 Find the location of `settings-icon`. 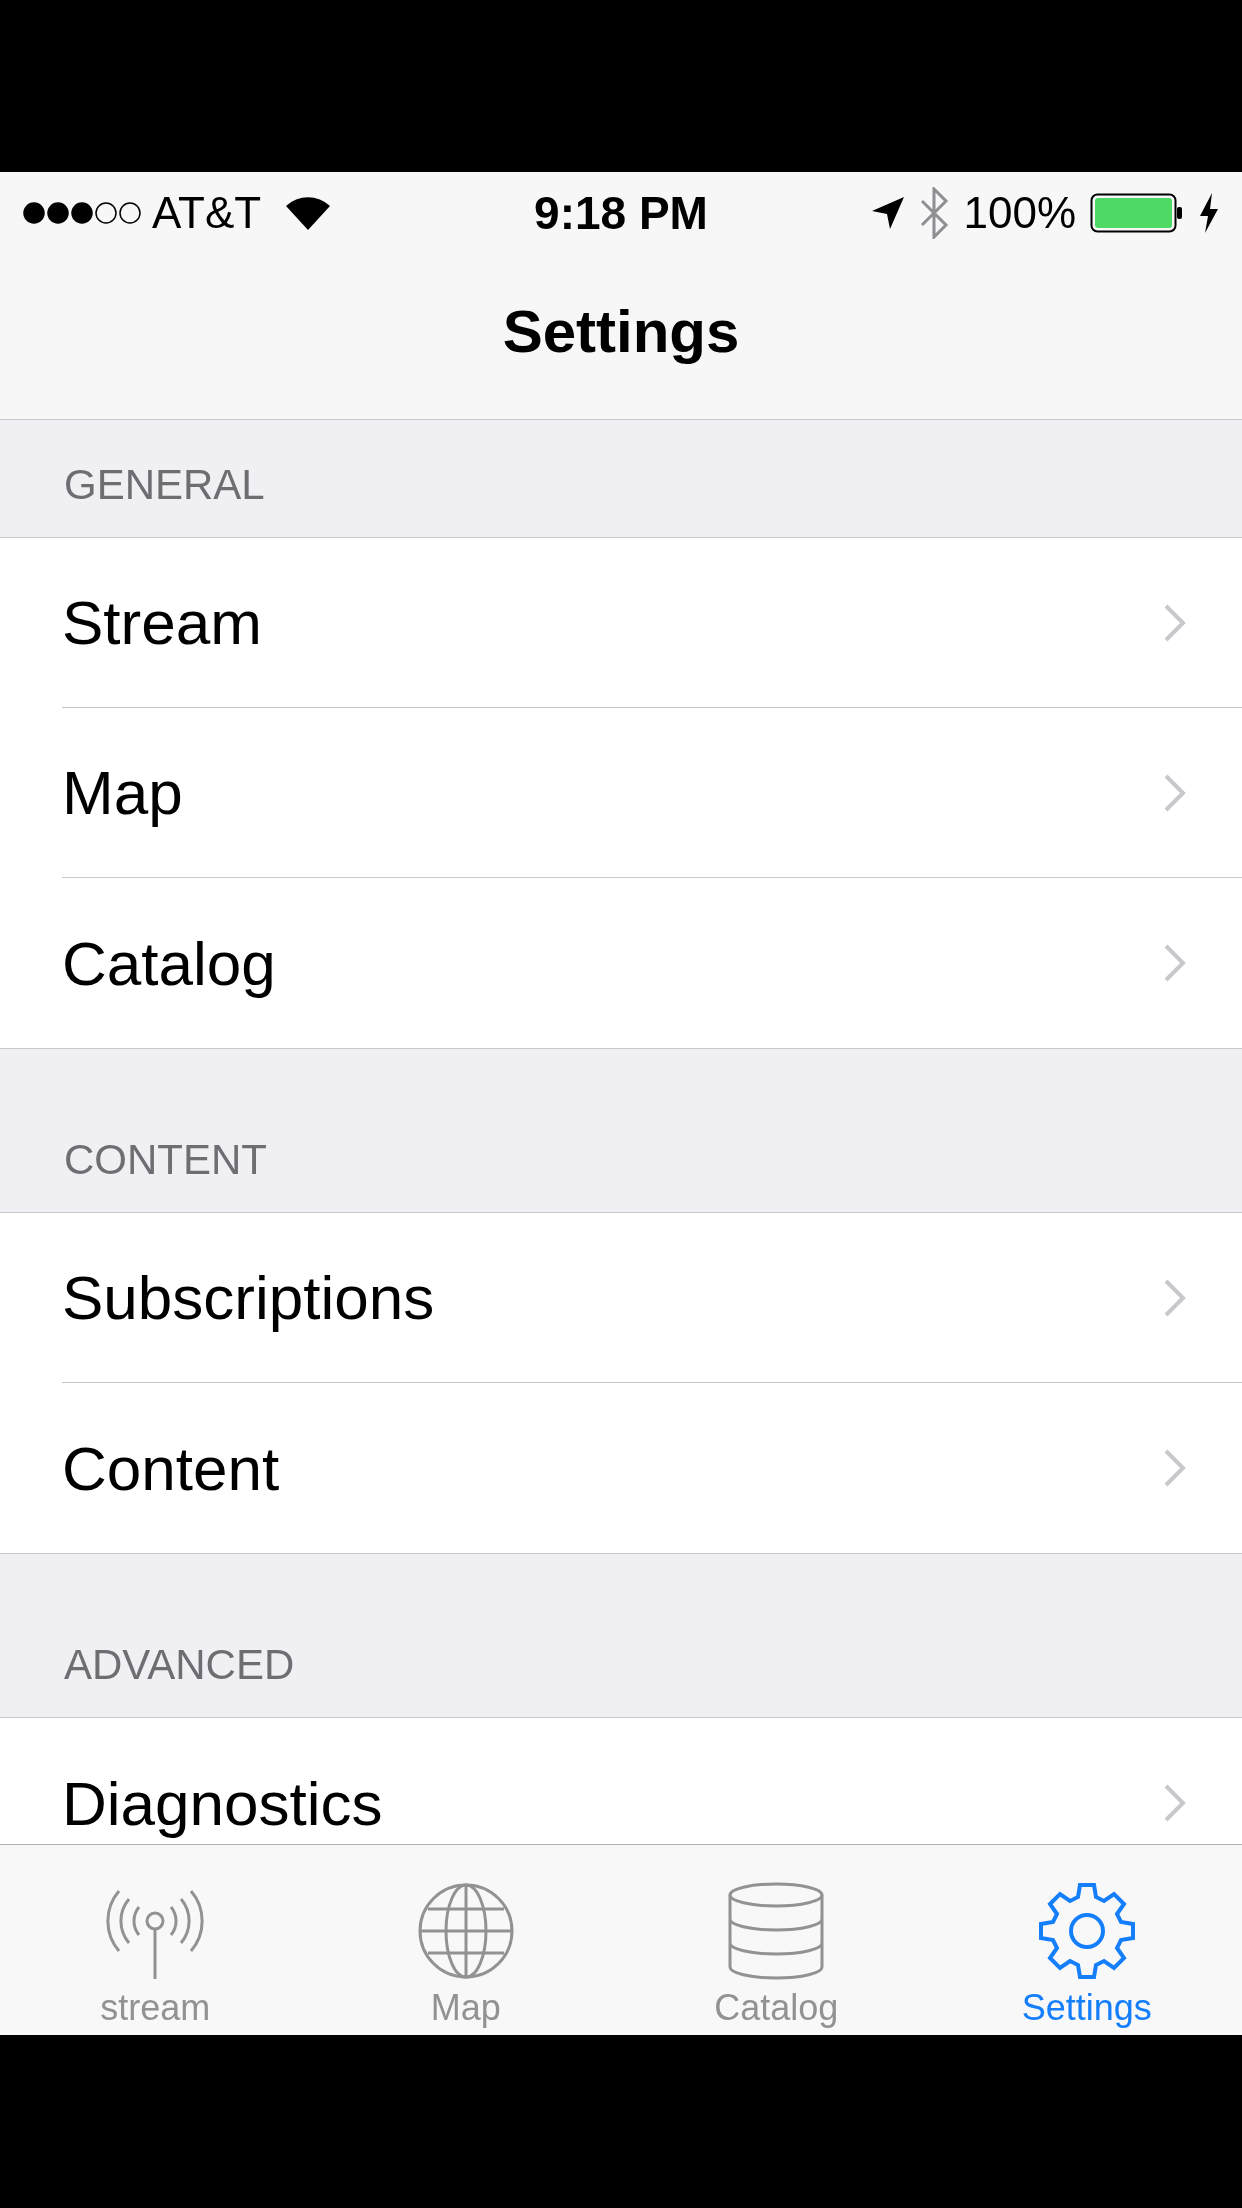

settings-icon is located at coordinates (1086, 1931).